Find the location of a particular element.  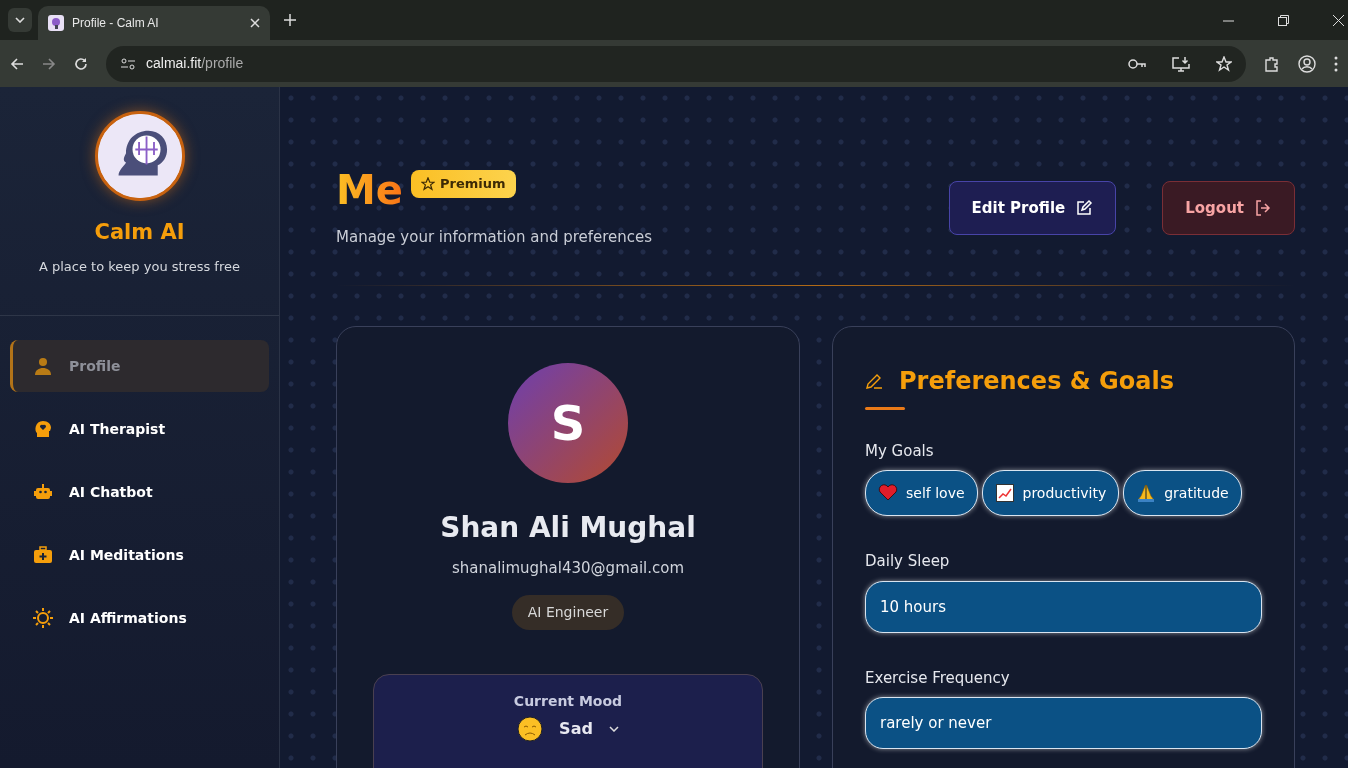

edit-profile-button: Edit Profile is located at coordinates (1032, 208).